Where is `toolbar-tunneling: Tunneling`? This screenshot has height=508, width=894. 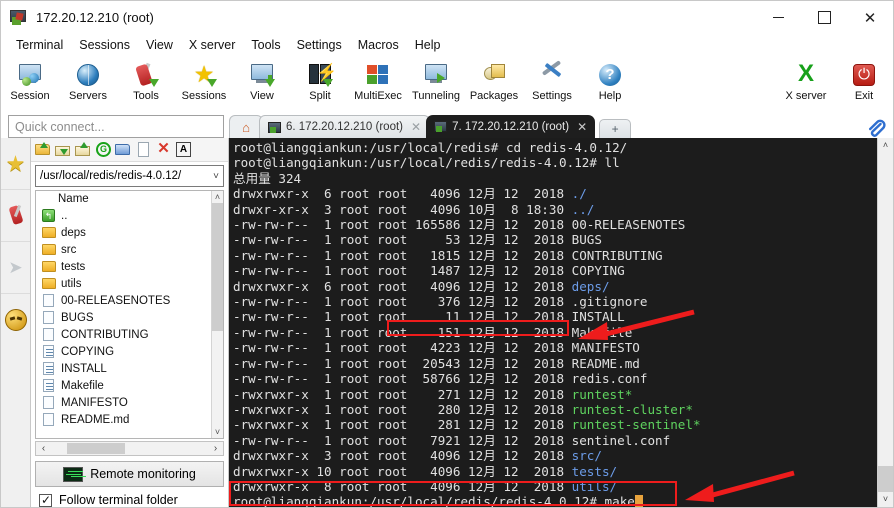 toolbar-tunneling: Tunneling is located at coordinates (436, 80).